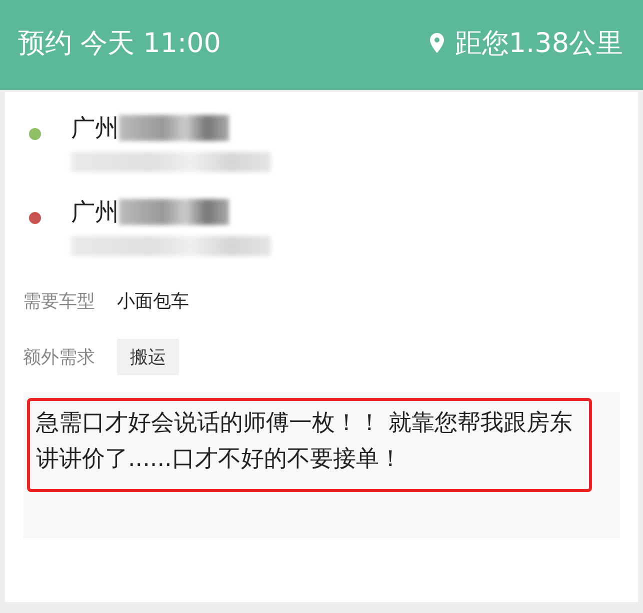 This screenshot has width=643, height=613. I want to click on note-text: 急需口才好会说话的师傅一枚！！ 就靠您帮我跟房东讲讲价了......口才不好的不要接单！, so click(309, 445).